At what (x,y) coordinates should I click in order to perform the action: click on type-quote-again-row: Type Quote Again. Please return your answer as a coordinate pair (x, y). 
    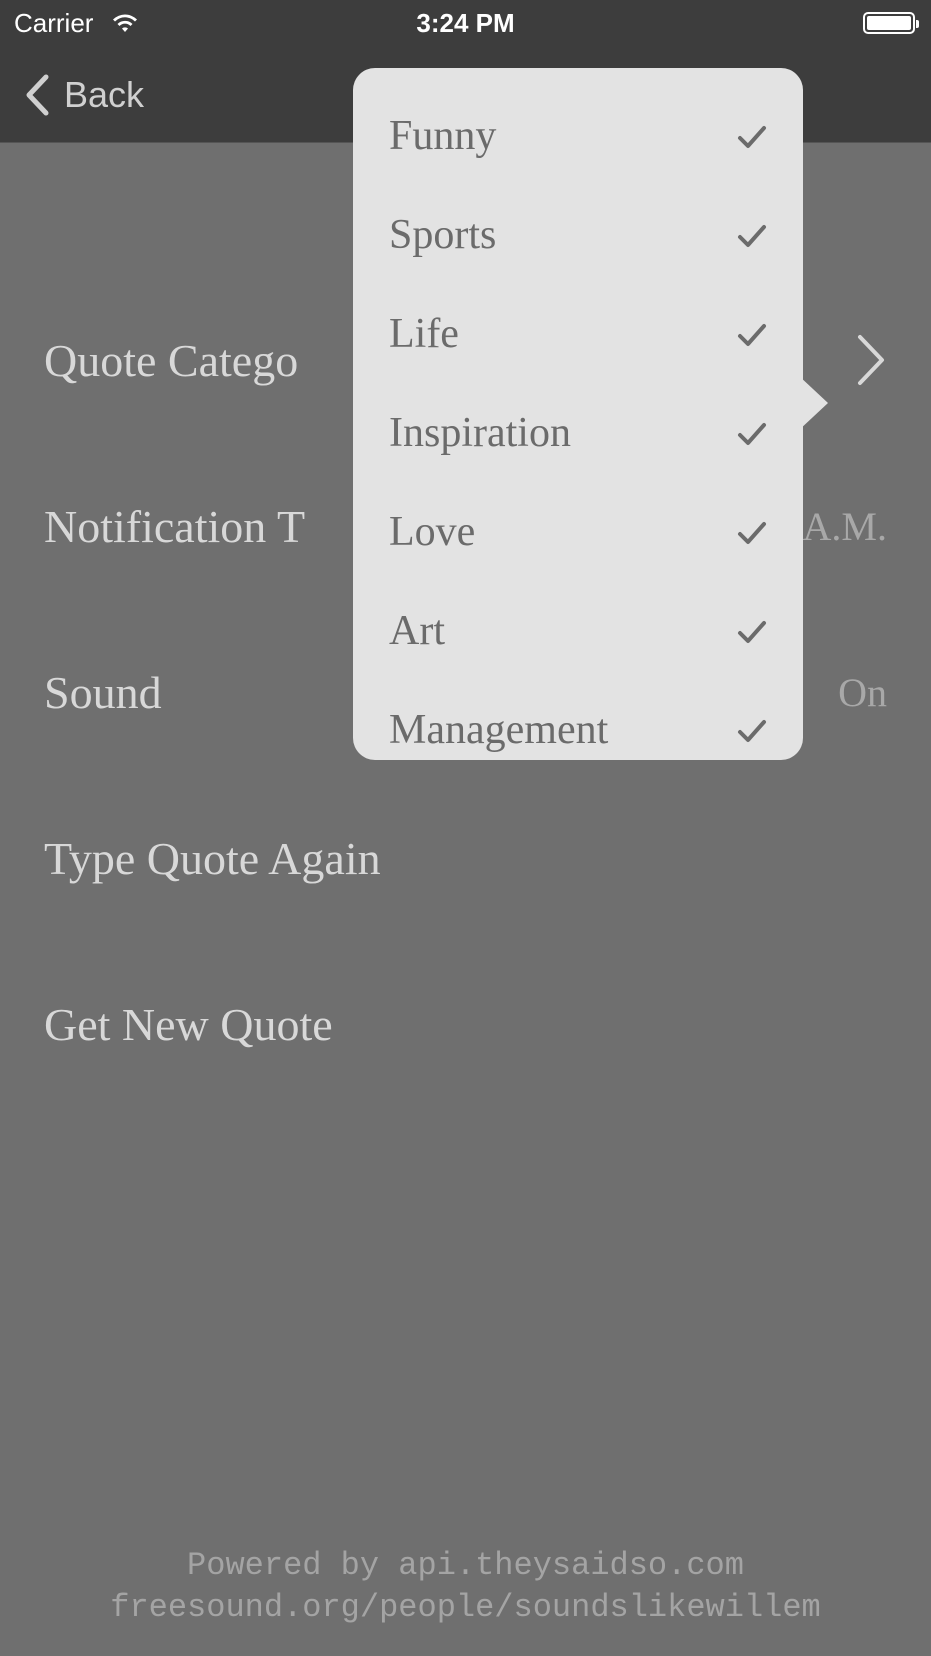
    Looking at the image, I should click on (465, 858).